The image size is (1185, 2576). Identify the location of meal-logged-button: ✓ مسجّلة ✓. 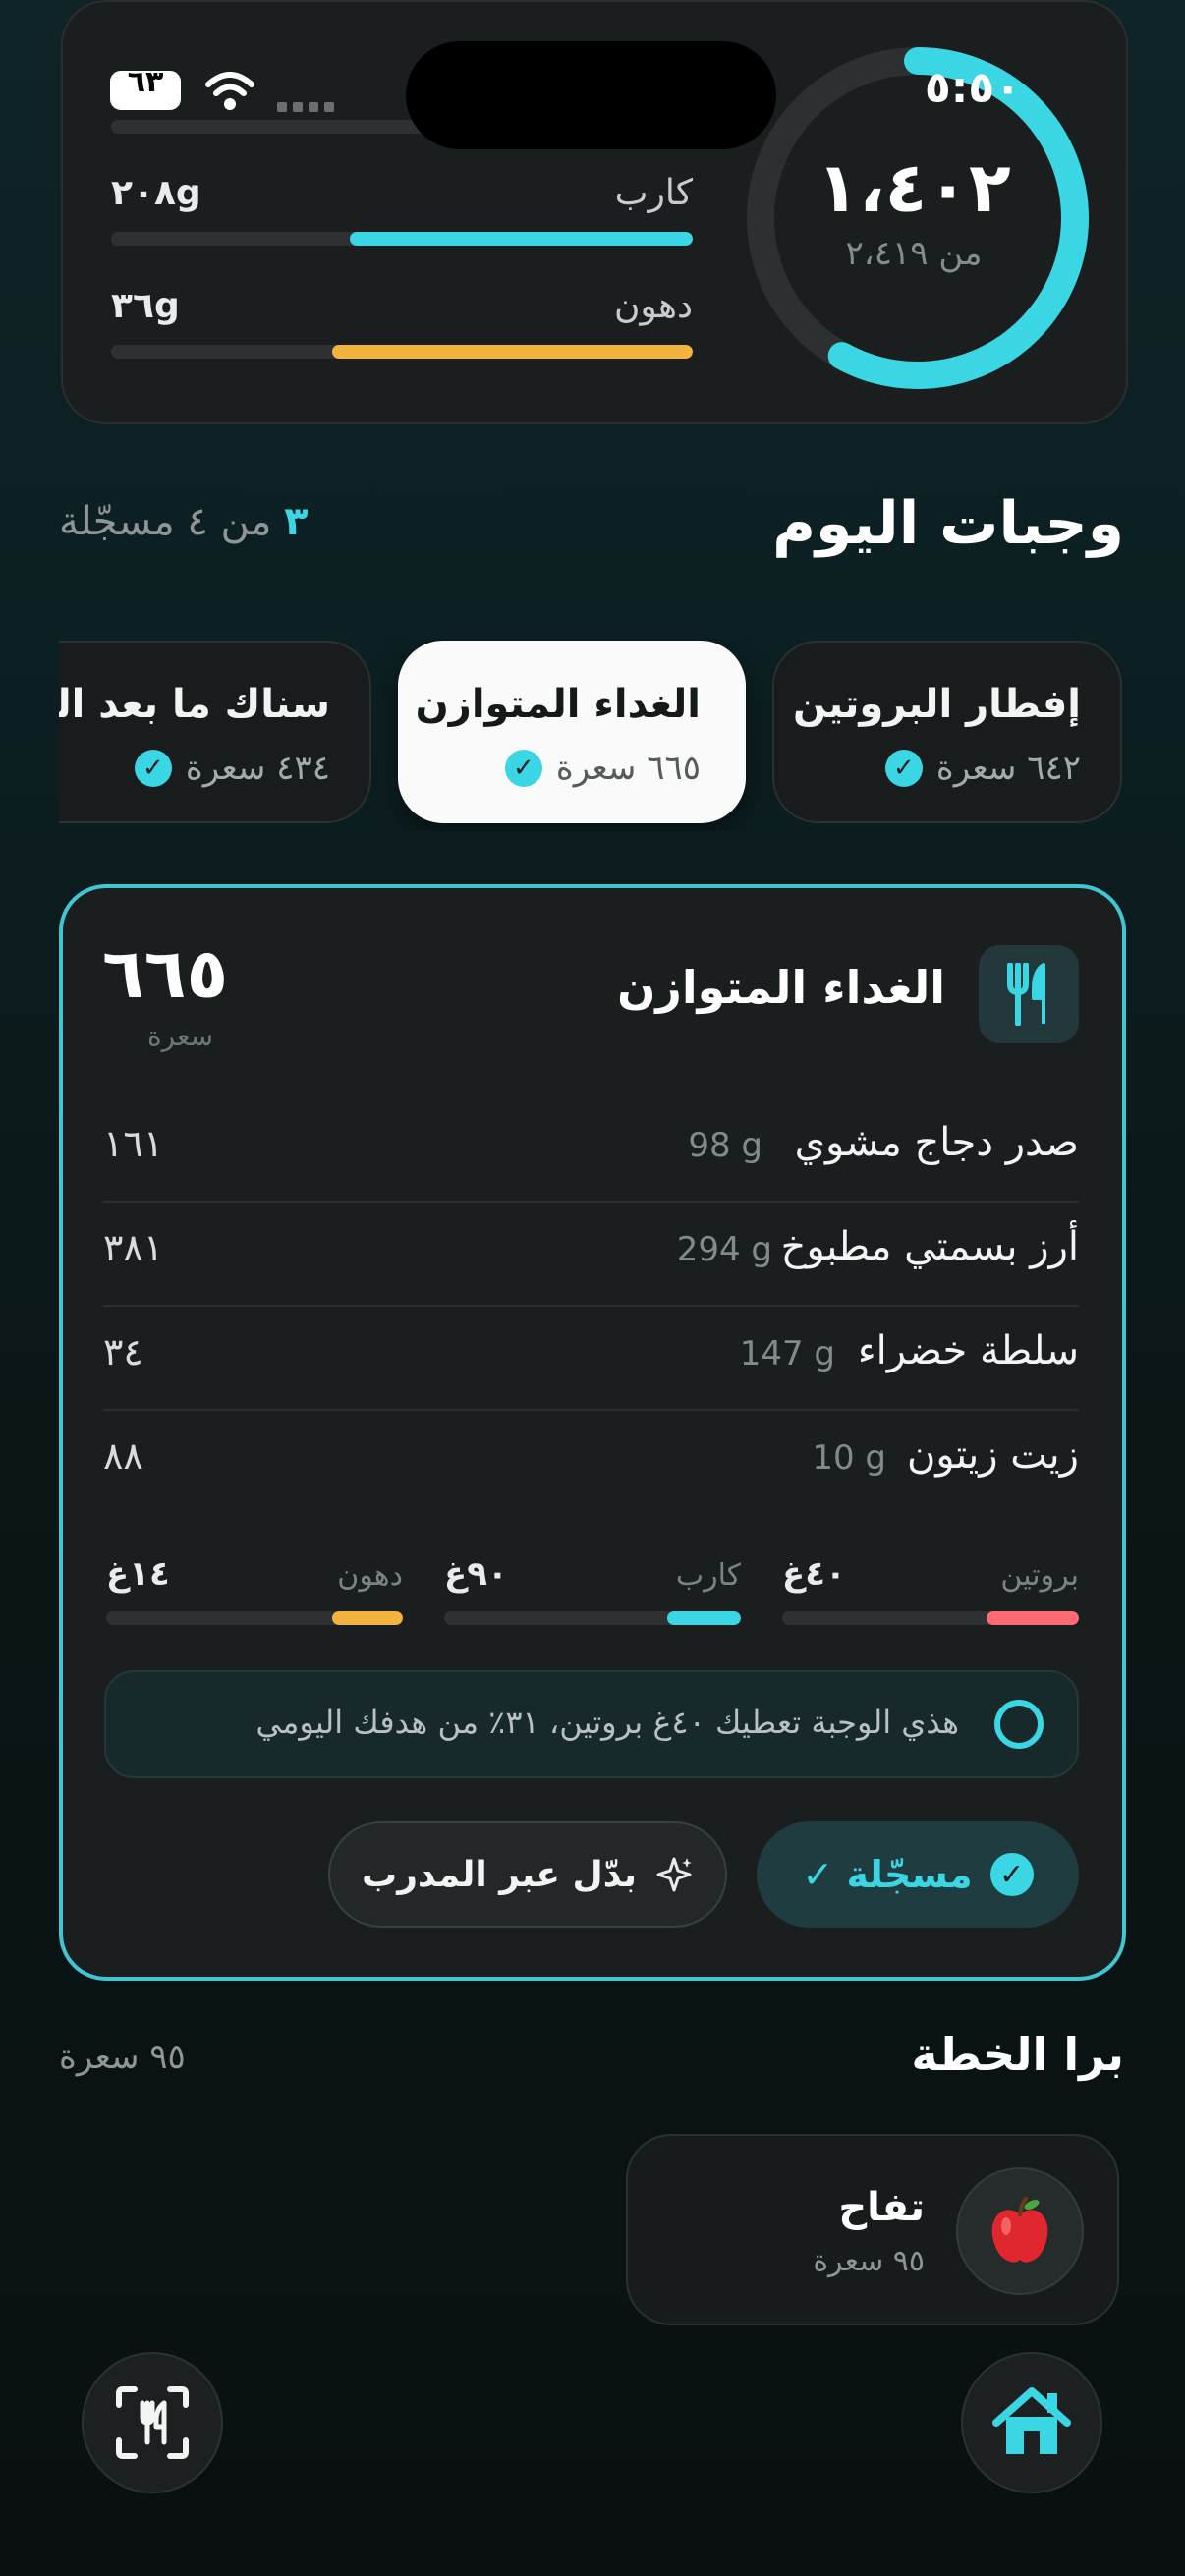
(918, 1874).